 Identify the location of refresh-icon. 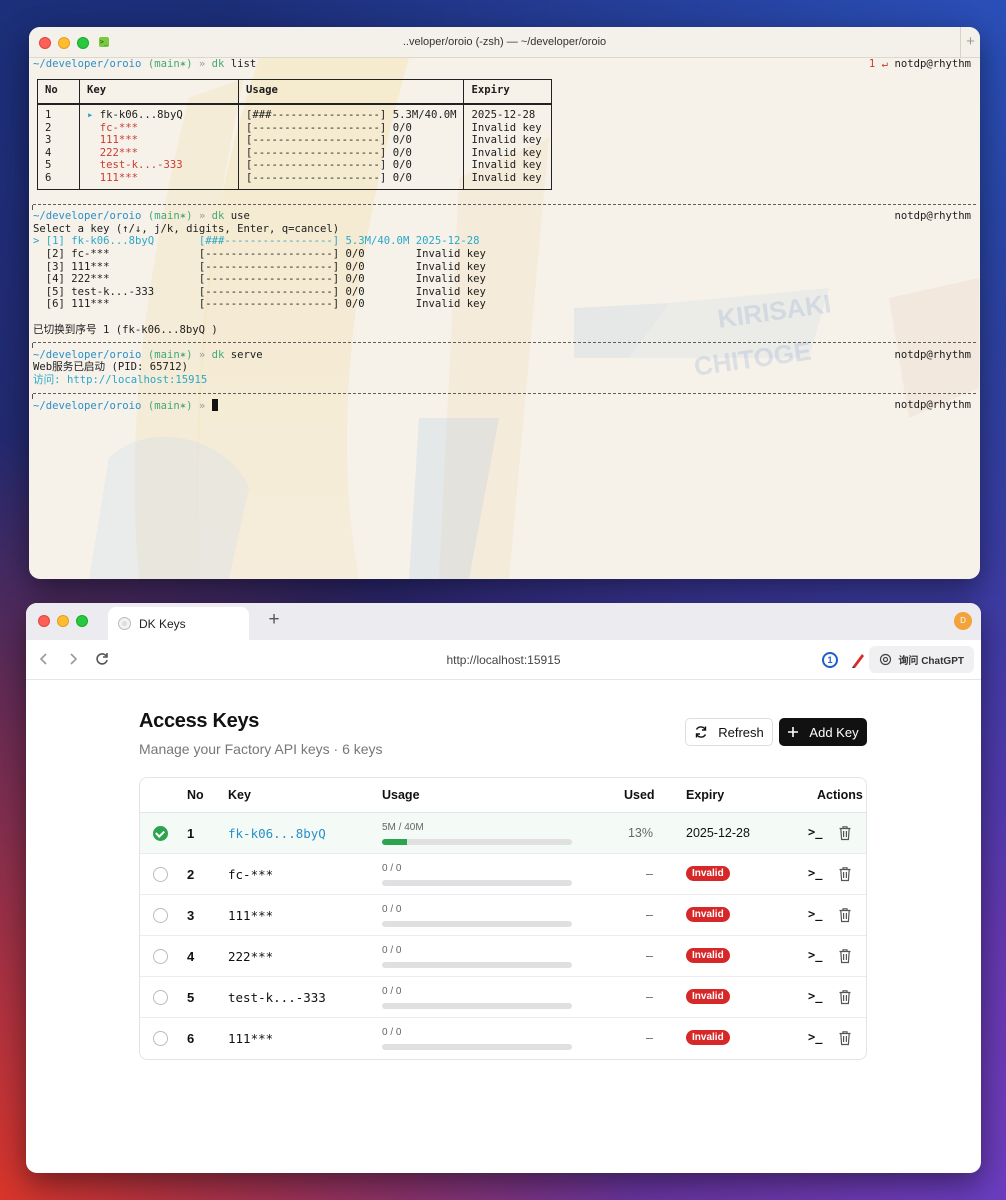
(701, 732).